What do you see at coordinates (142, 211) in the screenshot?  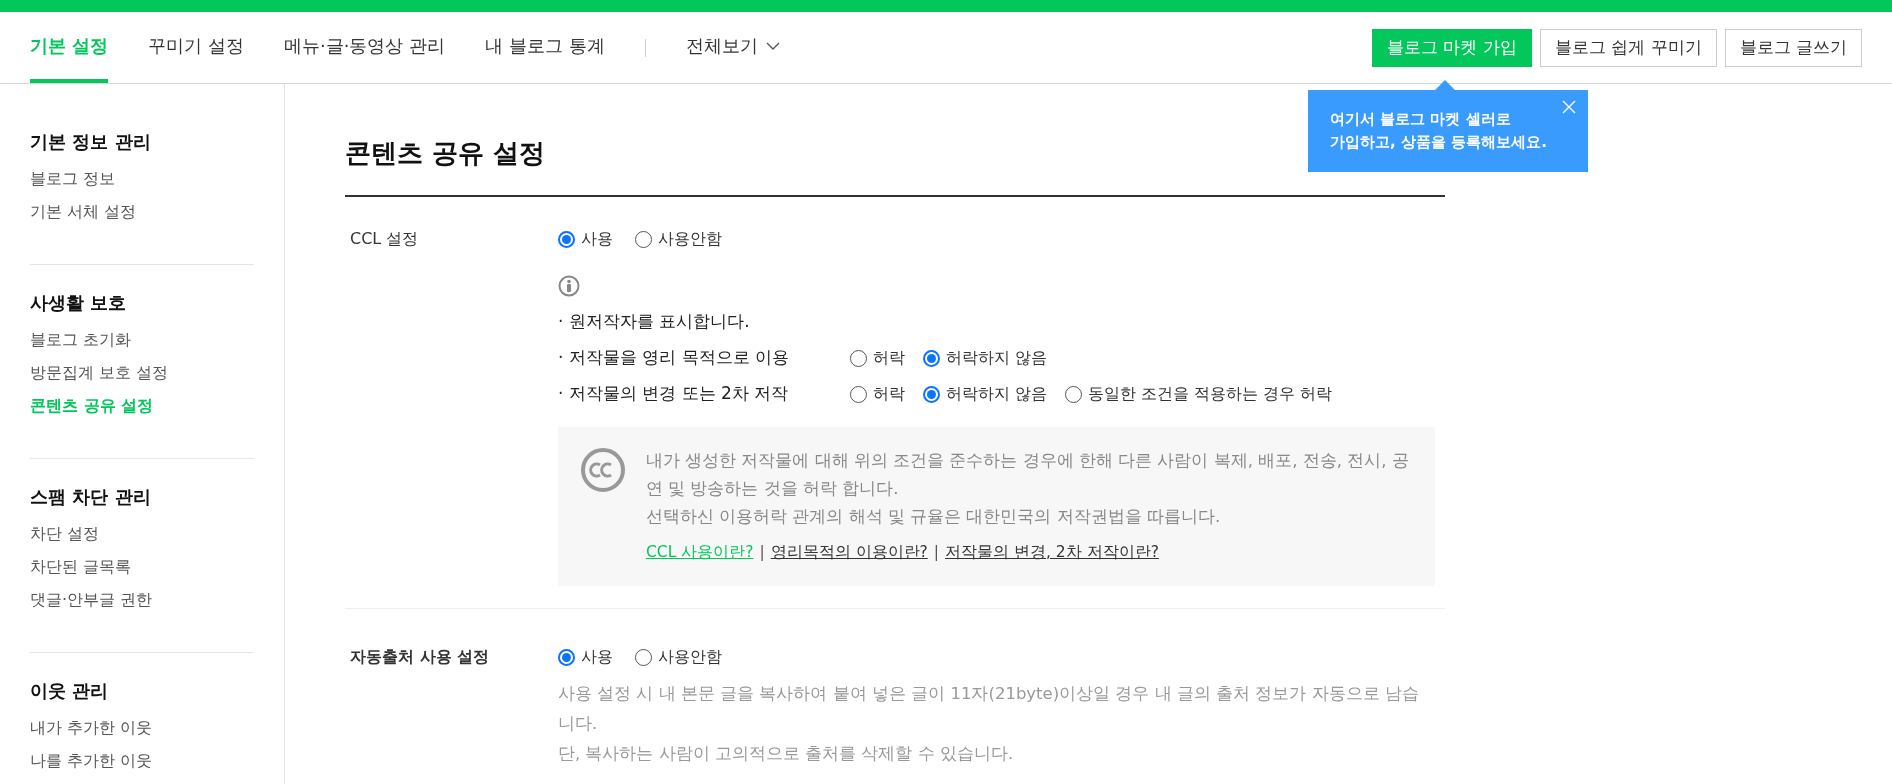 I see `sidebar-item: 기본 서체 설정` at bounding box center [142, 211].